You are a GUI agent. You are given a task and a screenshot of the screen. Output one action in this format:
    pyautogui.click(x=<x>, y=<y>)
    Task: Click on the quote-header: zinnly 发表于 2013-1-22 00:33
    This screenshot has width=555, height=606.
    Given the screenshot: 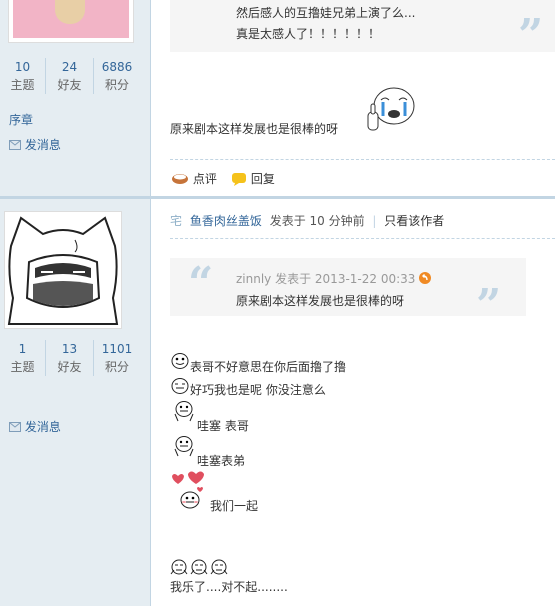 What is the action you would take?
    pyautogui.click(x=334, y=278)
    